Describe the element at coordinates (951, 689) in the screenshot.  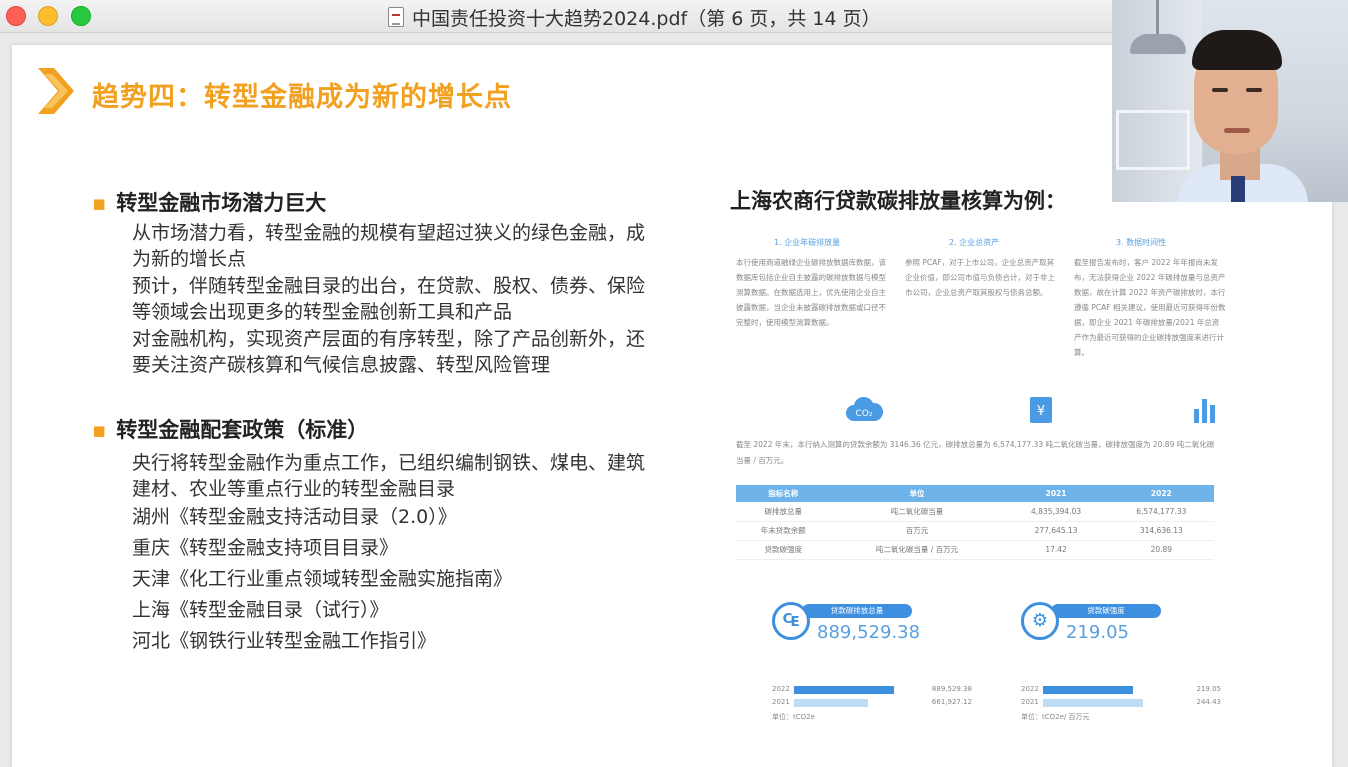
I see `bar-value: 889,529.38` at that location.